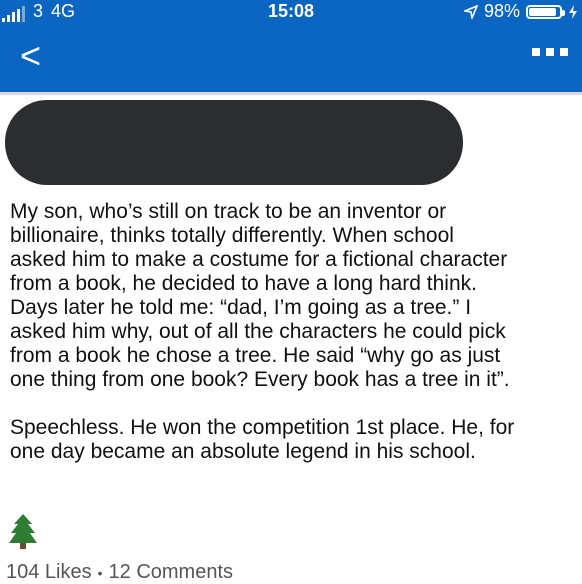  What do you see at coordinates (470, 11) in the screenshot?
I see `location-arrow-icon` at bounding box center [470, 11].